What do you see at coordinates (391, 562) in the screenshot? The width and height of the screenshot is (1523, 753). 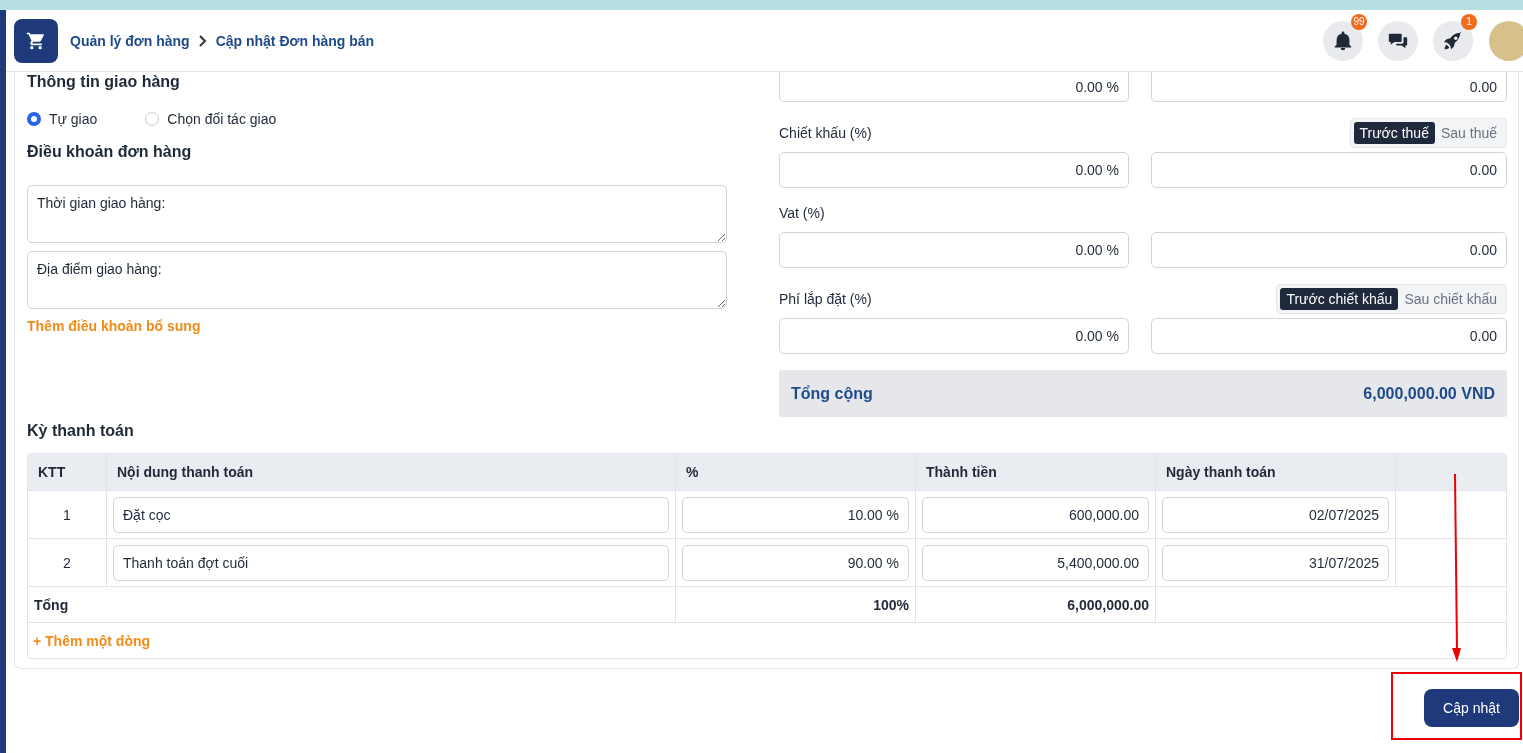 I see `content-field: Thanh toán đợt cuối` at bounding box center [391, 562].